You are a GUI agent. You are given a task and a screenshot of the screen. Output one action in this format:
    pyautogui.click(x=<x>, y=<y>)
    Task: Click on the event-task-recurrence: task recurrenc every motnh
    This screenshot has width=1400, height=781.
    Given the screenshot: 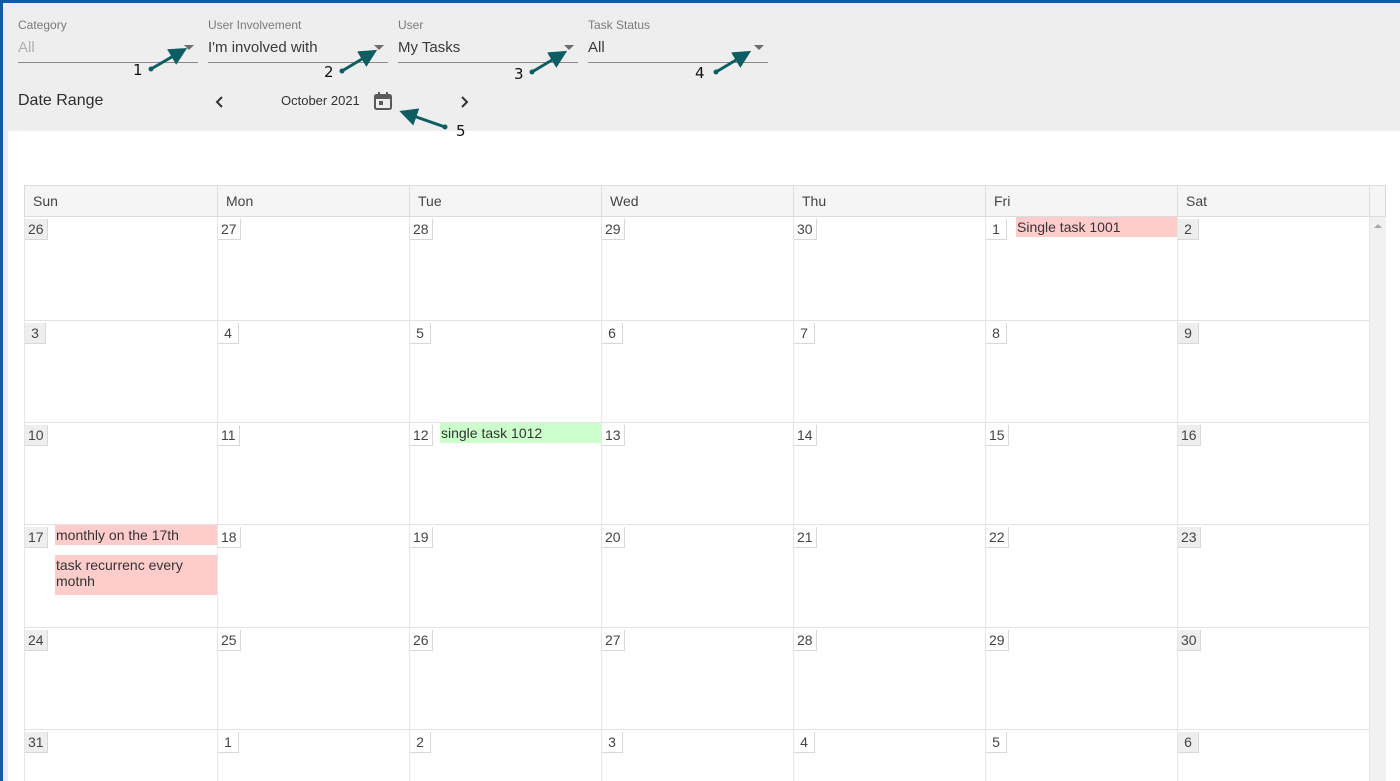 What is the action you would take?
    pyautogui.click(x=136, y=575)
    